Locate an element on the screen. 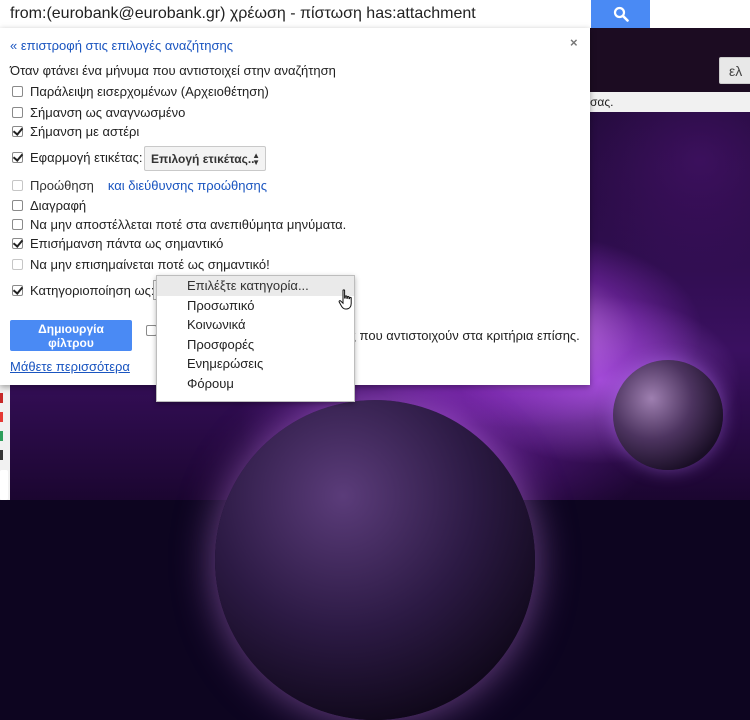  option-categorize: Κατηγοριοποίηση ως: is located at coordinates (83, 290).